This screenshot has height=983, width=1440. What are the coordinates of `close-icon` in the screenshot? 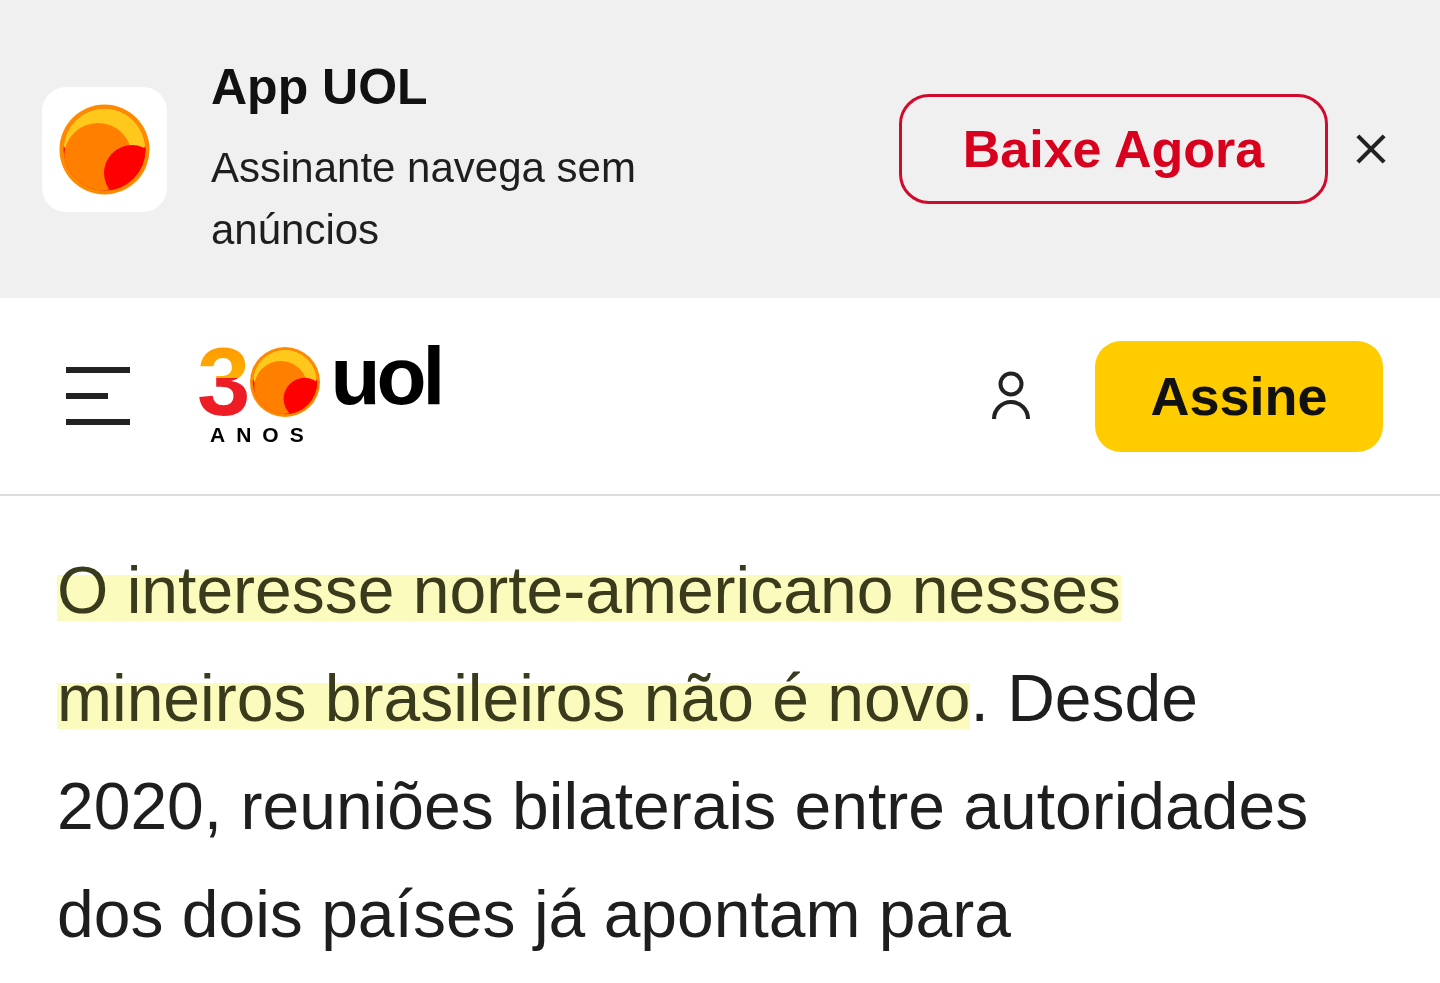 It's located at (1371, 149).